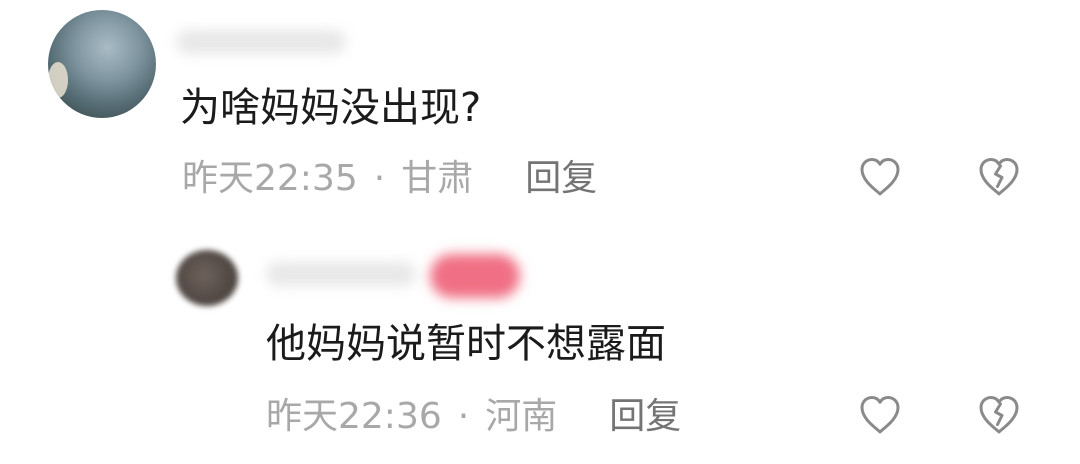 The height and width of the screenshot is (464, 1080). What do you see at coordinates (475, 276) in the screenshot?
I see `blurred-badge` at bounding box center [475, 276].